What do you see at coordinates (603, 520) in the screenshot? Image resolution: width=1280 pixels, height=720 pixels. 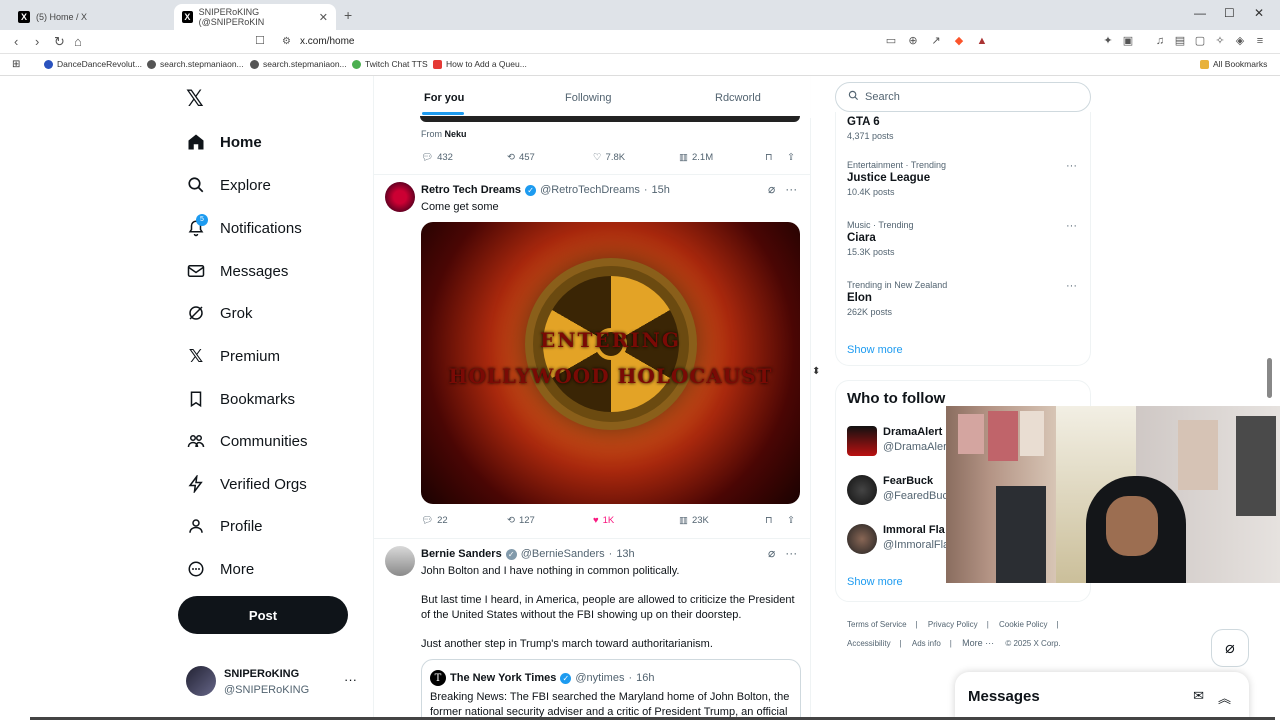 I see `like-button: ♥ 1K` at bounding box center [603, 520].